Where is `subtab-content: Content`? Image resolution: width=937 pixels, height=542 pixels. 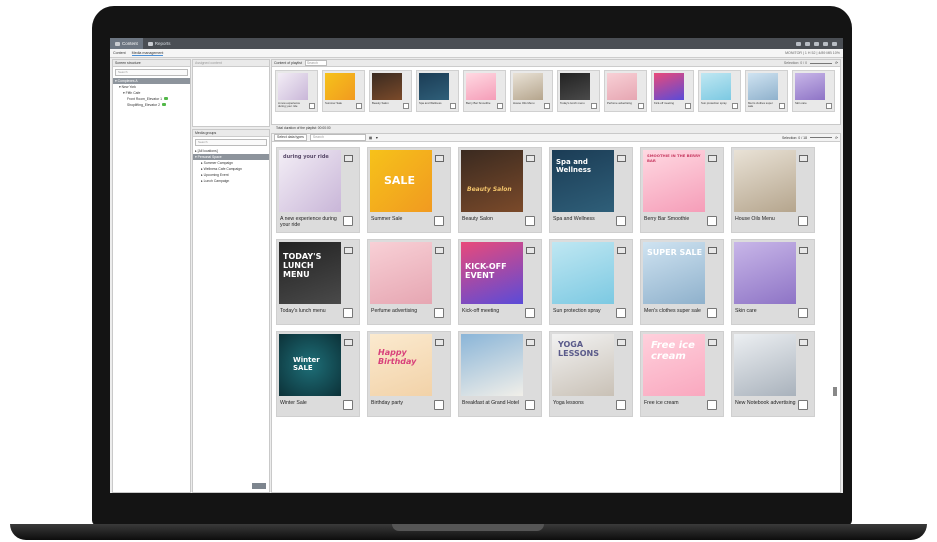
subtab-content: Content is located at coordinates (119, 53).